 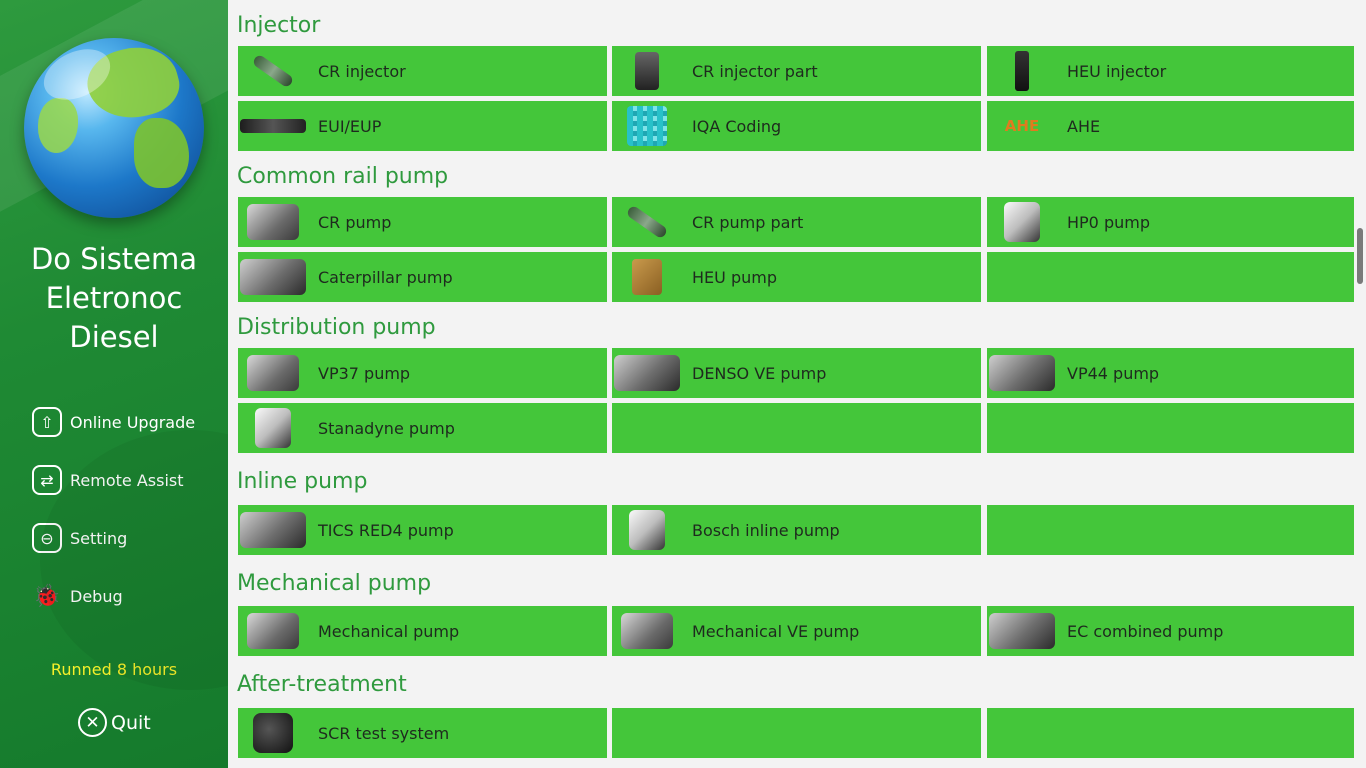 I want to click on tics-red4-pump-icon, so click(x=273, y=530).